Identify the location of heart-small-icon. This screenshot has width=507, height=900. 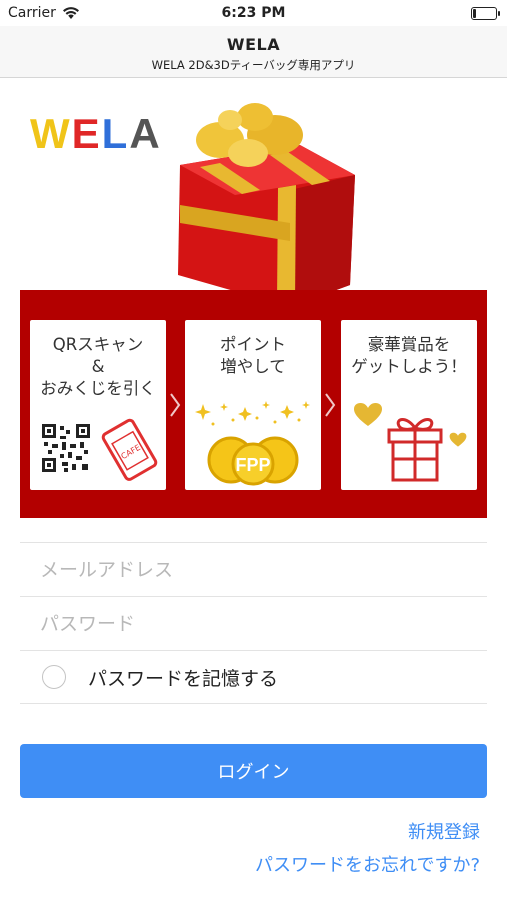
(458, 439).